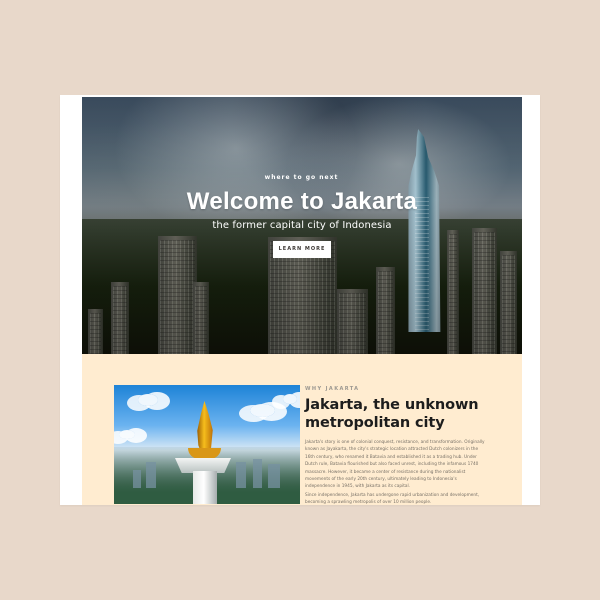  Describe the element at coordinates (302, 249) in the screenshot. I see `learn-more-button: LEARN MORE` at that location.